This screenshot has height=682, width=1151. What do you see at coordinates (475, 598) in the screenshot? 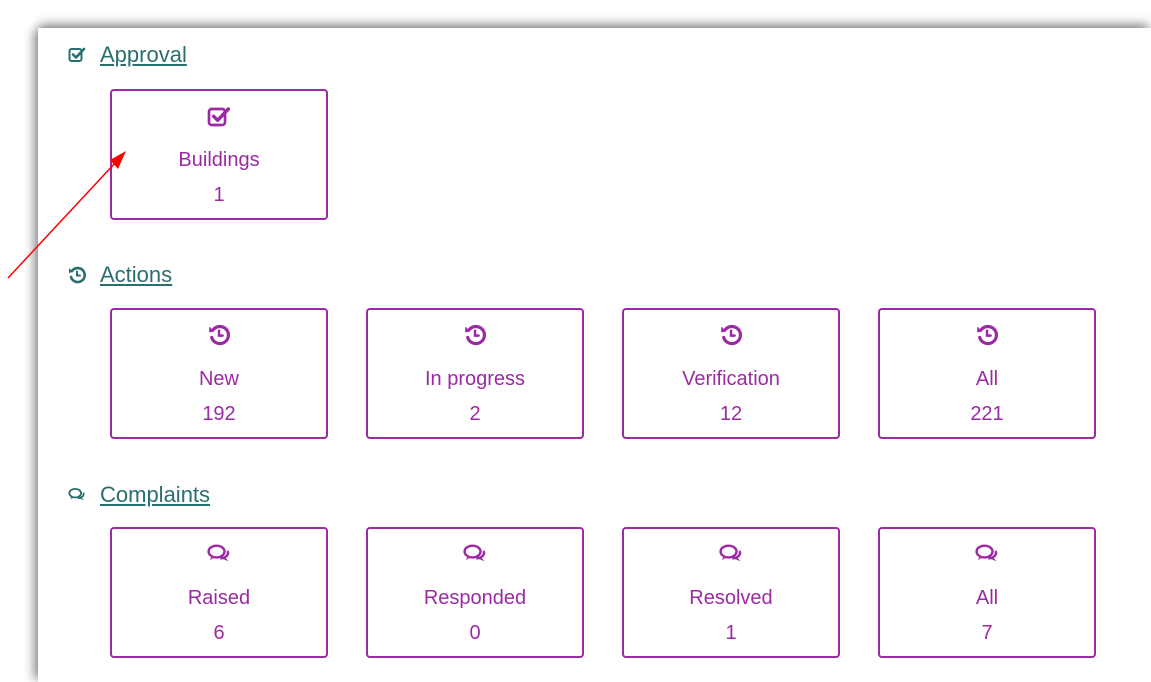
I see `tile-label: Responded` at bounding box center [475, 598].